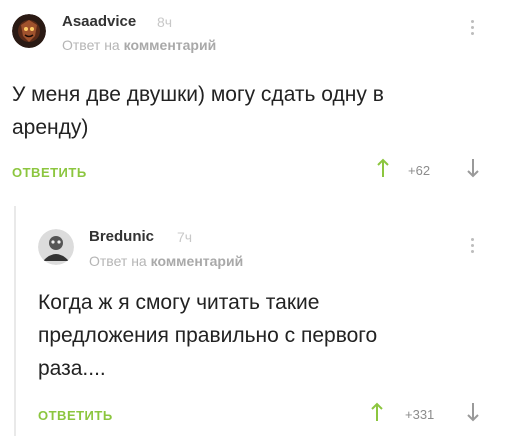 Image resolution: width=509 pixels, height=436 pixels. What do you see at coordinates (99, 21) in the screenshot?
I see `author-name: Asaadvice` at bounding box center [99, 21].